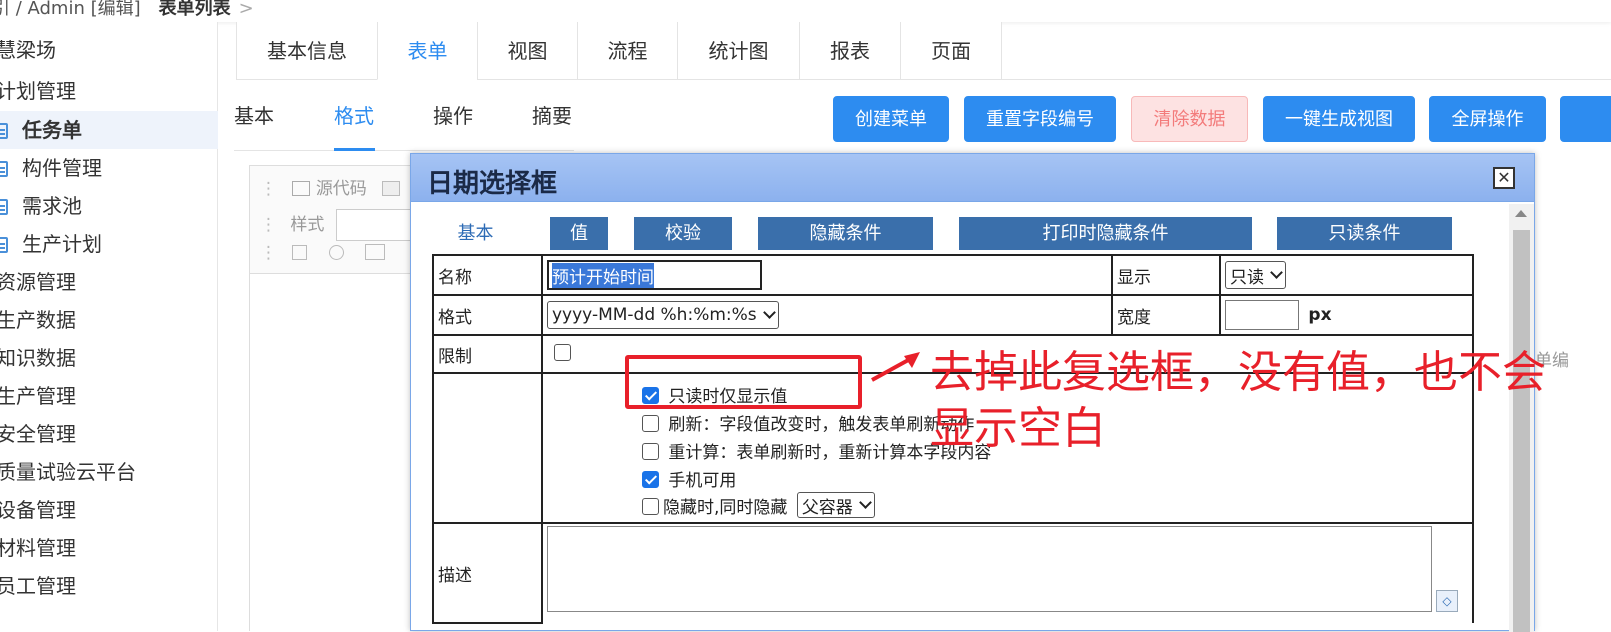  Describe the element at coordinates (487, 315) in the screenshot. I see `format-label: 格式` at that location.